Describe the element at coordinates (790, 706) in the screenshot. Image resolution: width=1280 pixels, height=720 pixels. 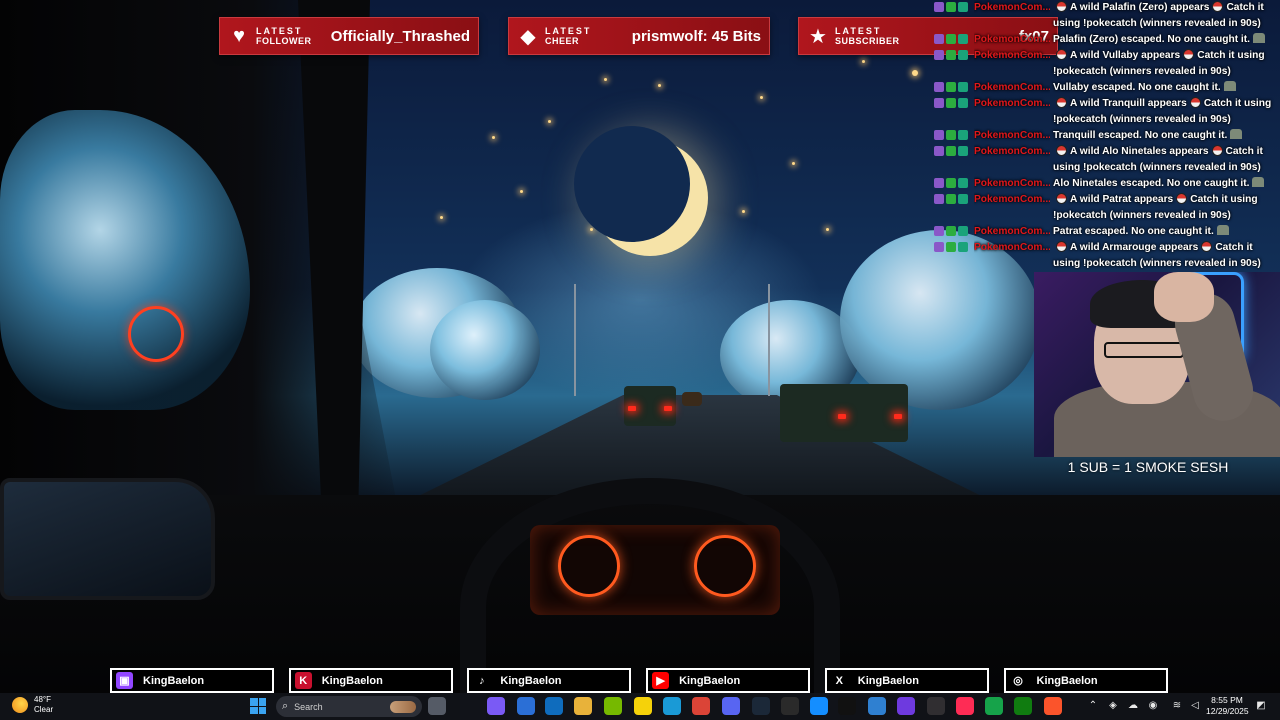
I see `epic-games-icon` at that location.